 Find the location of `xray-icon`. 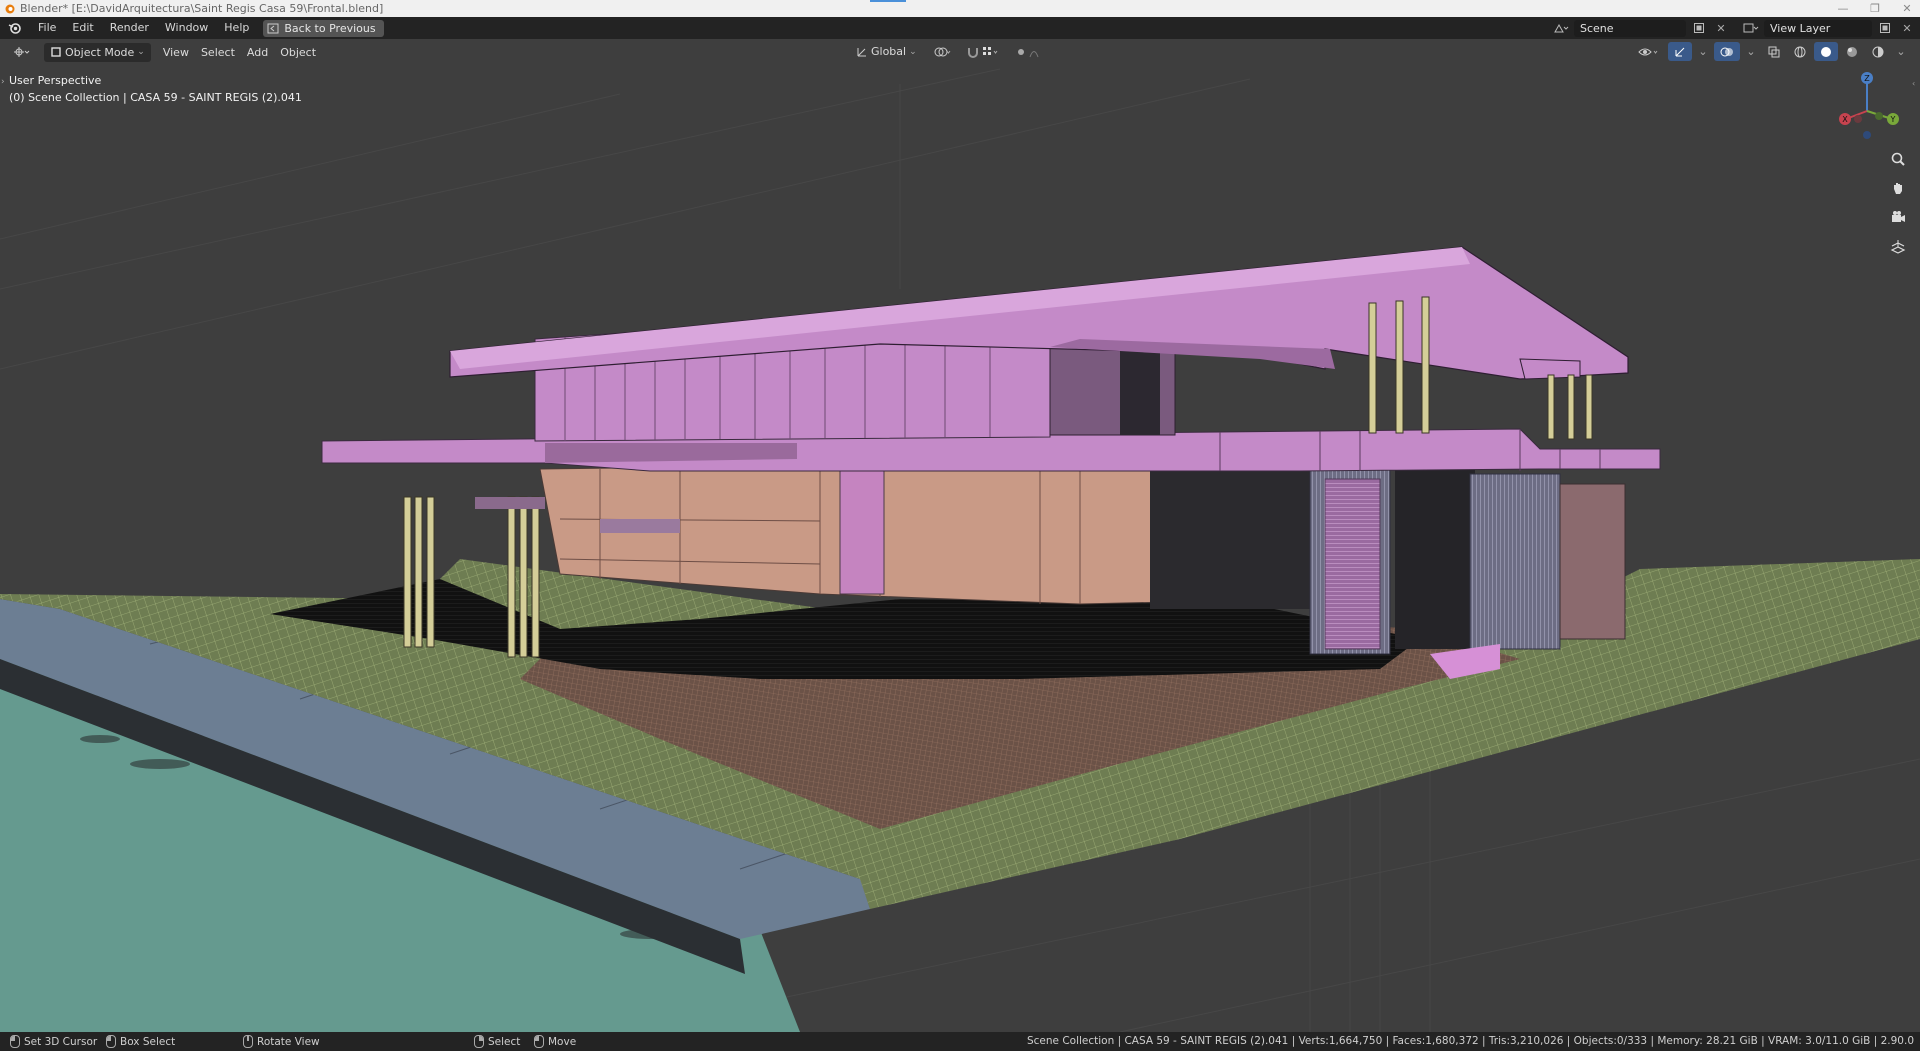

xray-icon is located at coordinates (1774, 51).